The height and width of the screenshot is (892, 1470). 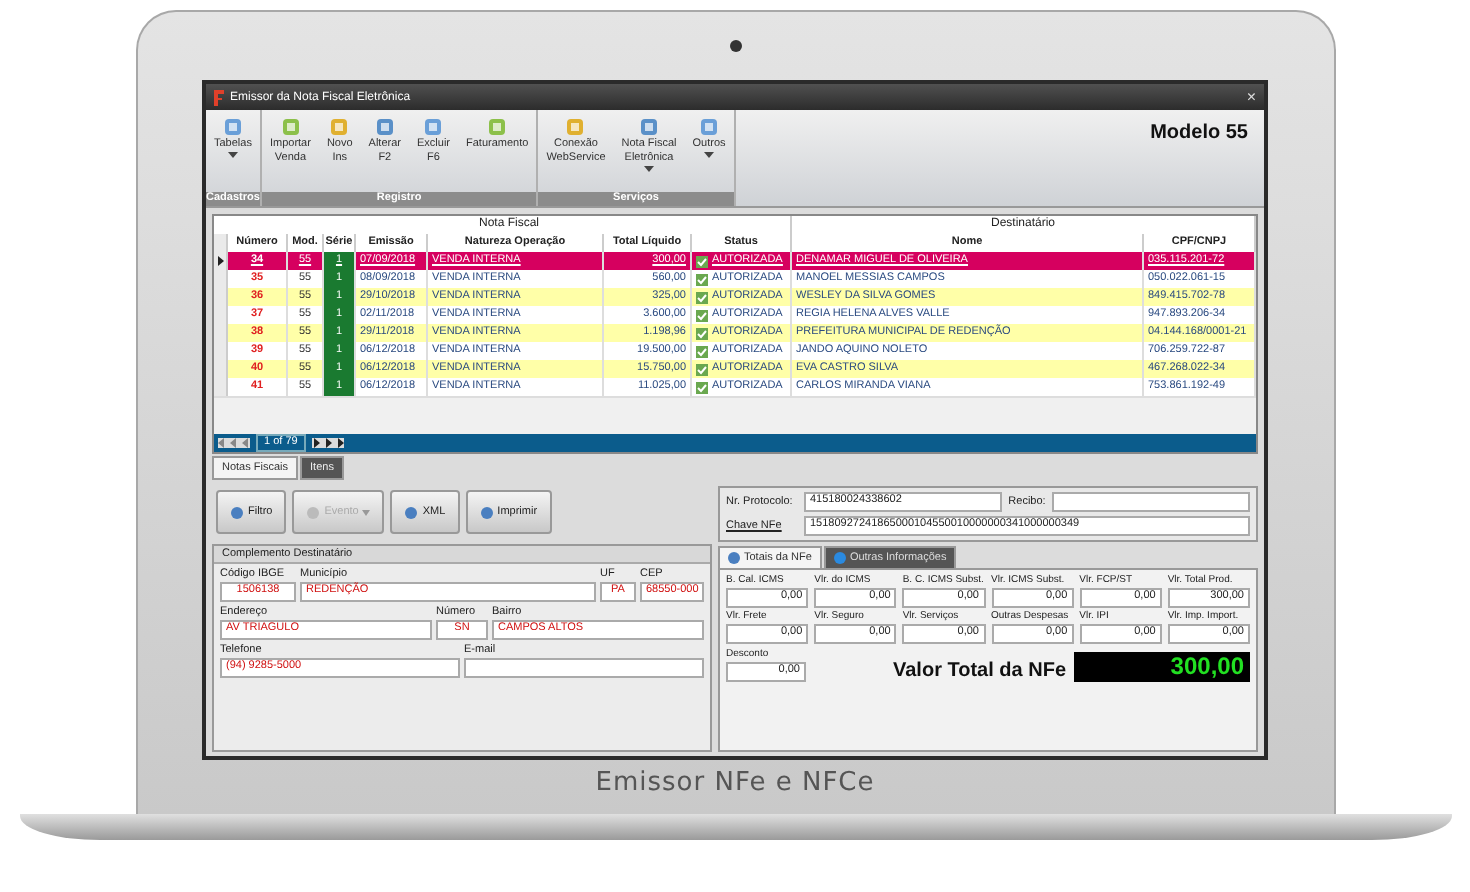 I want to click on row-pointer-icon, so click(x=220, y=261).